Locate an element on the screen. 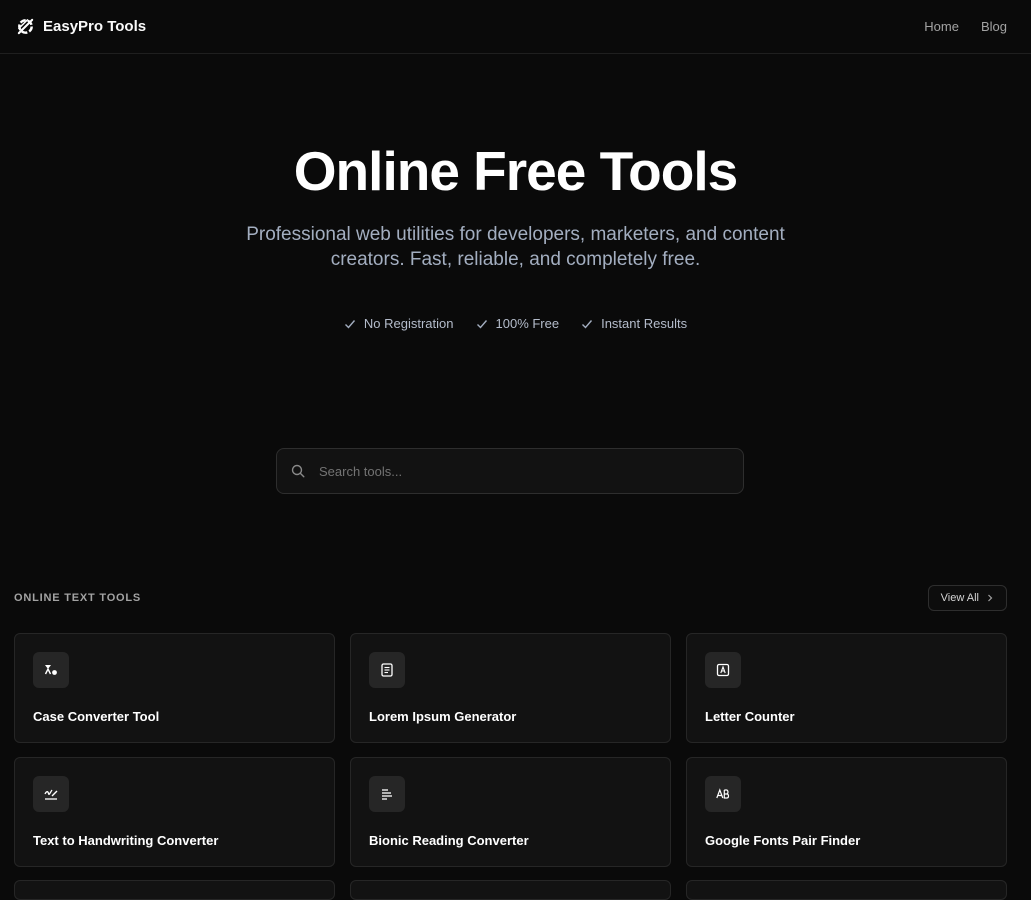 This screenshot has height=900, width=1031. case-converter-icon is located at coordinates (50, 670).